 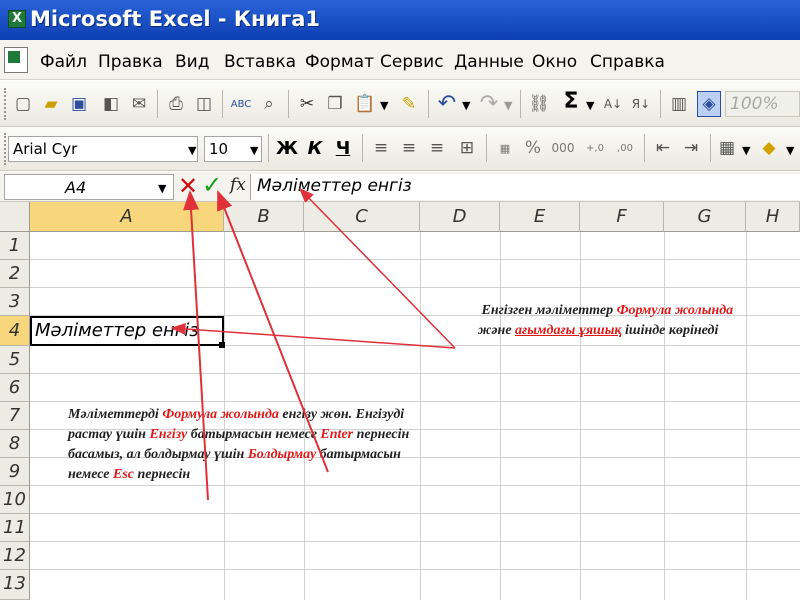 I want to click on enter-icon: ✓, so click(x=212, y=185).